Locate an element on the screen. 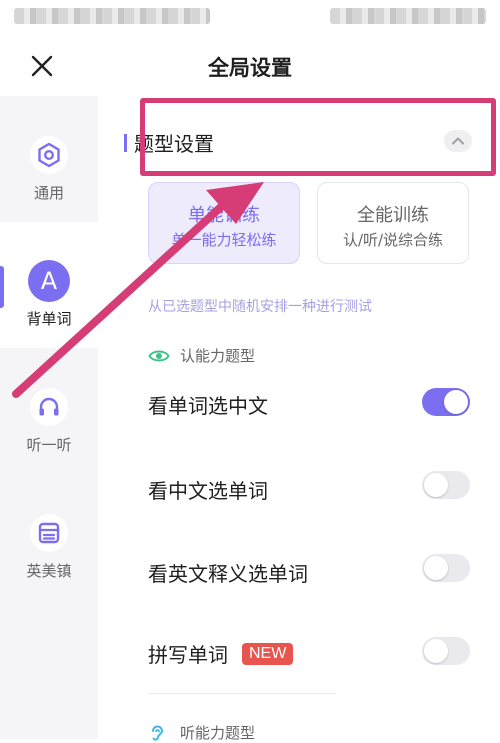 This screenshot has height=743, width=500. section-accent-bar is located at coordinates (125, 143).